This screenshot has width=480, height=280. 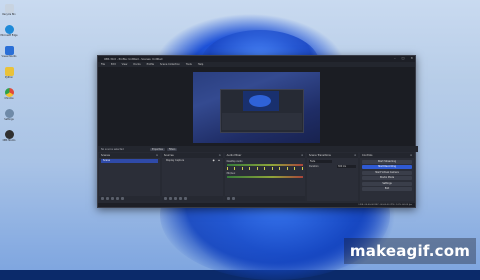 I want to click on window-controls: – □ ✕, so click(x=403, y=58).